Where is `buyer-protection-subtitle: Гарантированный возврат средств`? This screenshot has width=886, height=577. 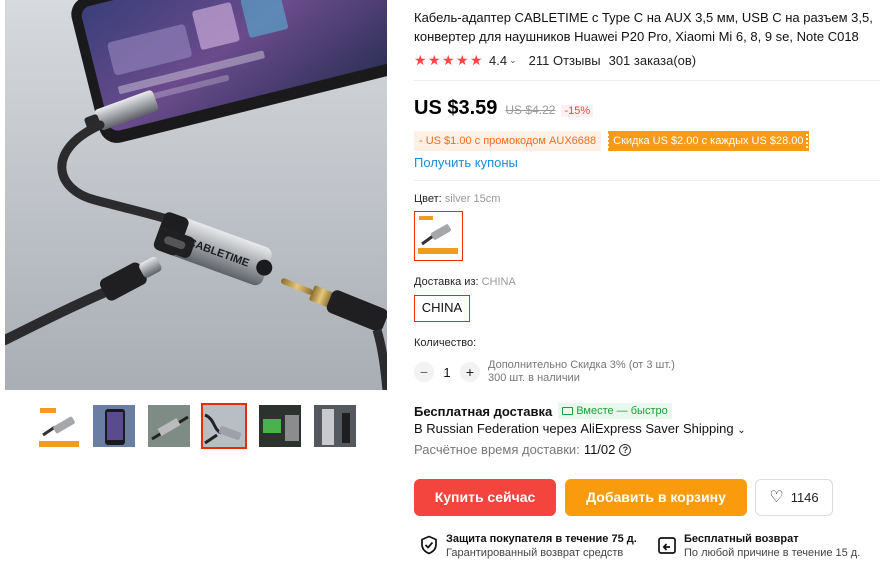 buyer-protection-subtitle: Гарантированный возврат средств is located at coordinates (535, 553).